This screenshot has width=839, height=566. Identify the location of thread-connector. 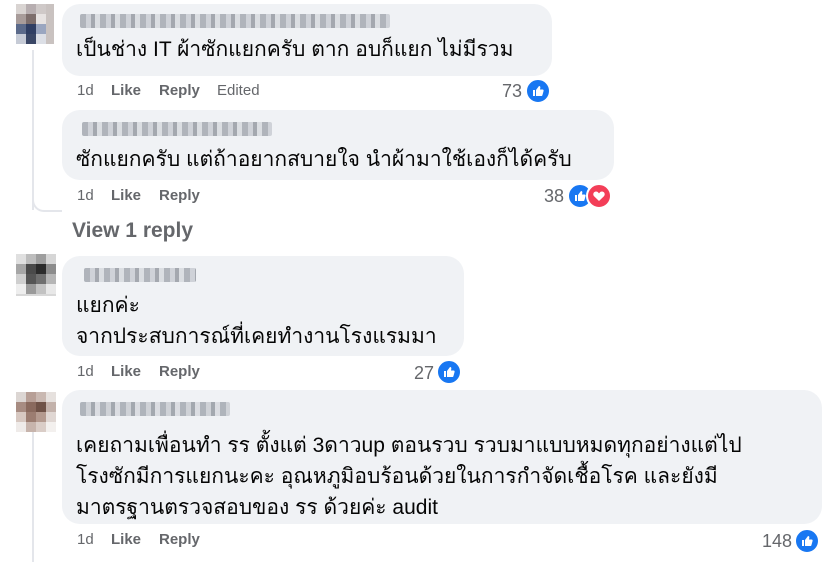
(47, 201).